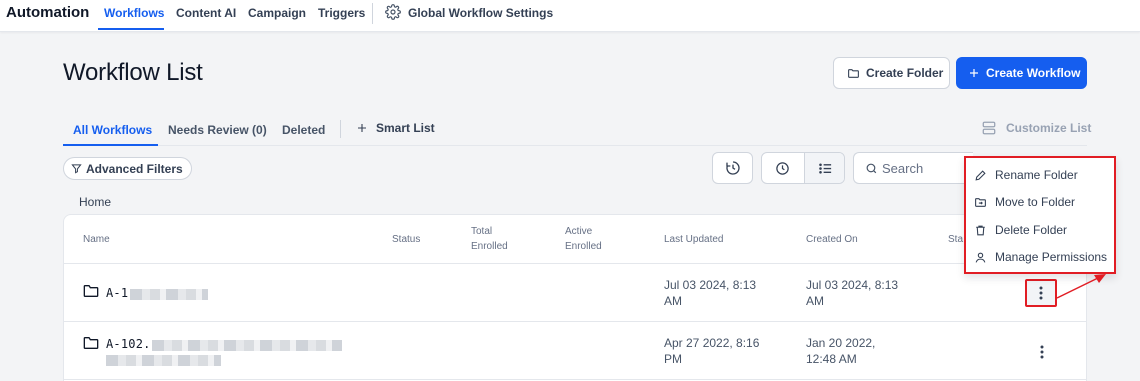 This screenshot has width=1140, height=381. I want to click on list-view-button, so click(824, 168).